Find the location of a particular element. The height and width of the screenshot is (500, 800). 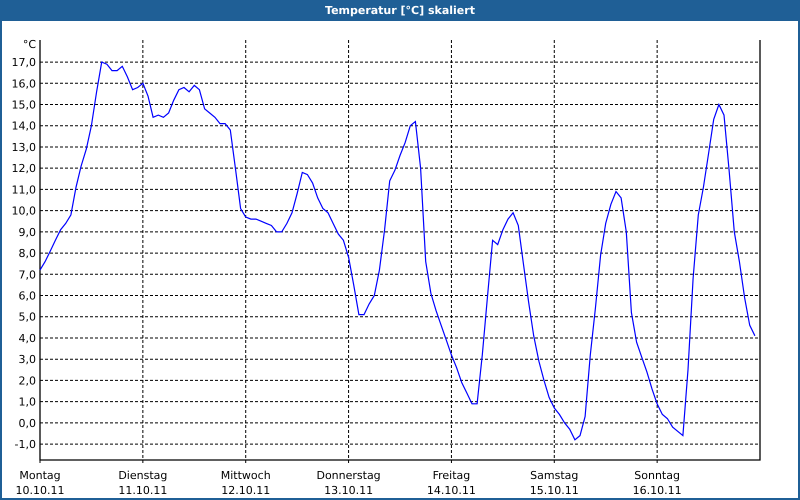

axis-tick-label: 2,0 is located at coordinates (27, 381).